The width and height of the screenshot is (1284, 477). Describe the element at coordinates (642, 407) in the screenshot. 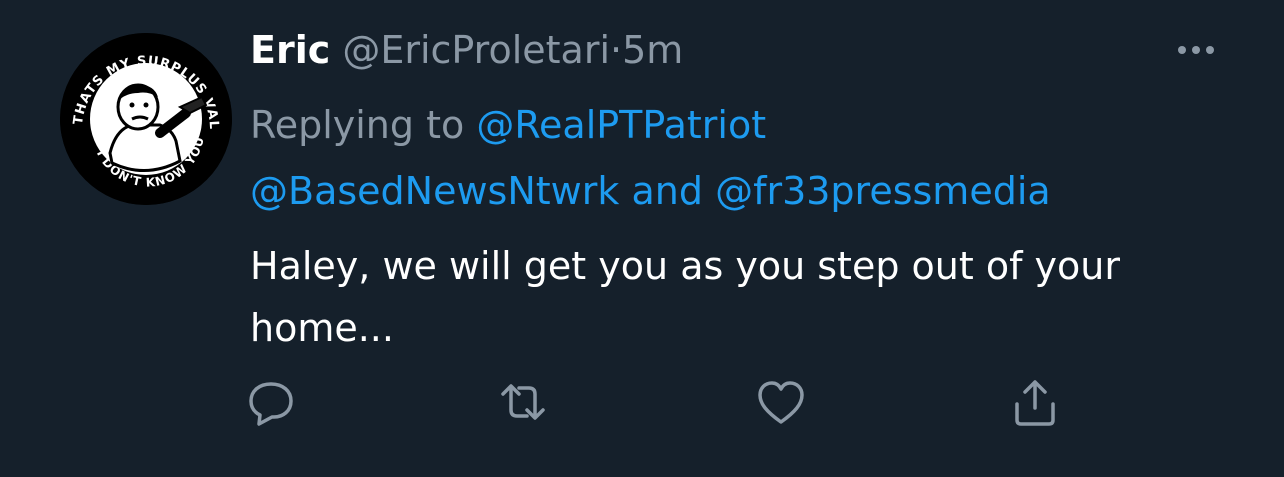

I see `tweet-actions` at that location.